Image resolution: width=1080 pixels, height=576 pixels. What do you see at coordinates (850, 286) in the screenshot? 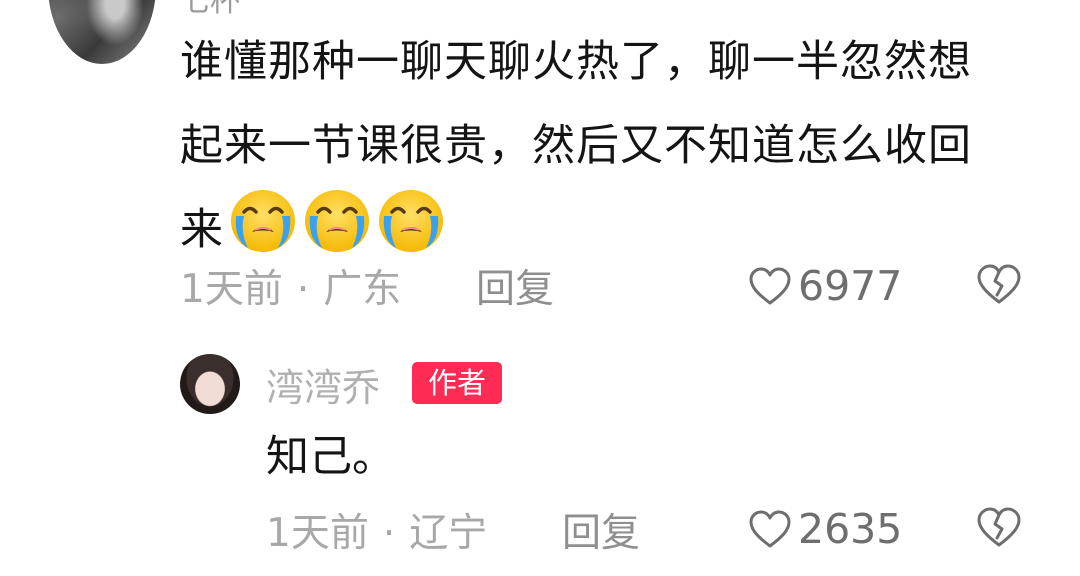
I see `like-count: 6977` at bounding box center [850, 286].